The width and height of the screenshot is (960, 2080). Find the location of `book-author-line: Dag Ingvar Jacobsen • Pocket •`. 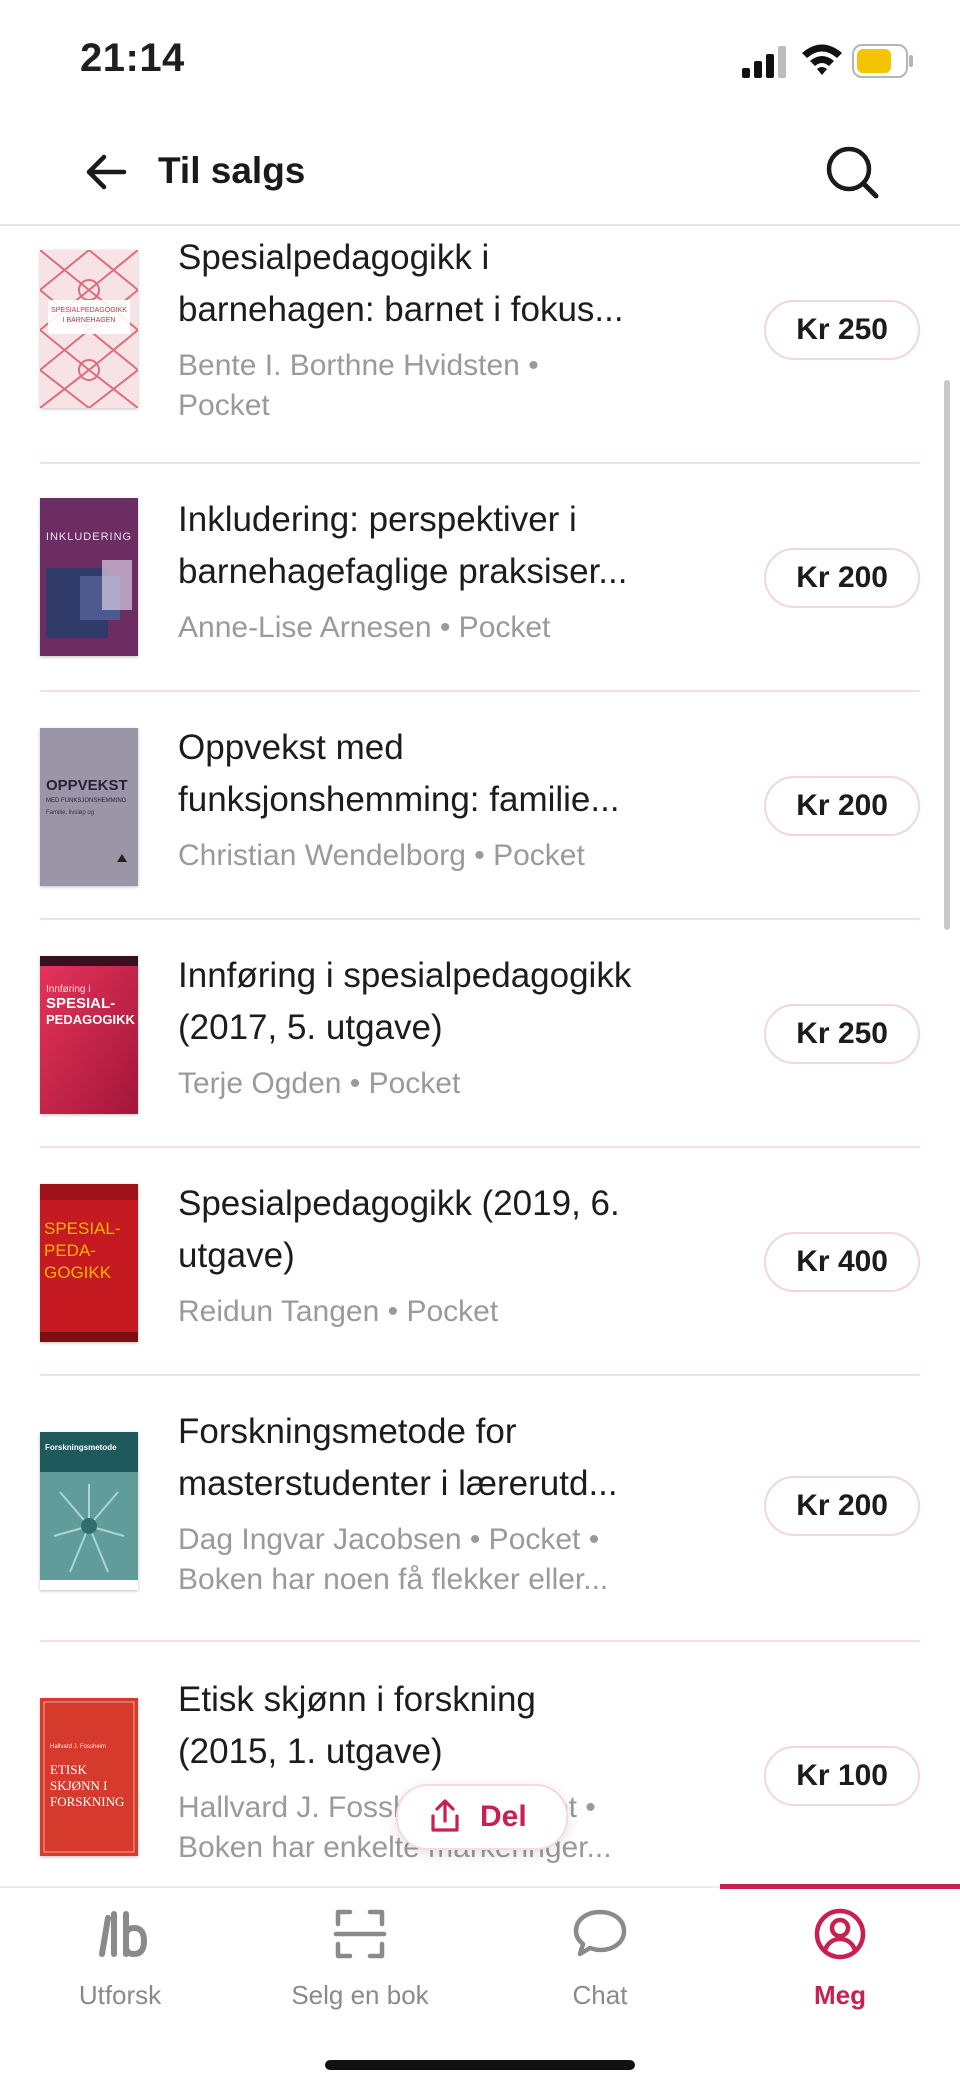

book-author-line: Dag Ingvar Jacobsen • Pocket • is located at coordinates (389, 1539).